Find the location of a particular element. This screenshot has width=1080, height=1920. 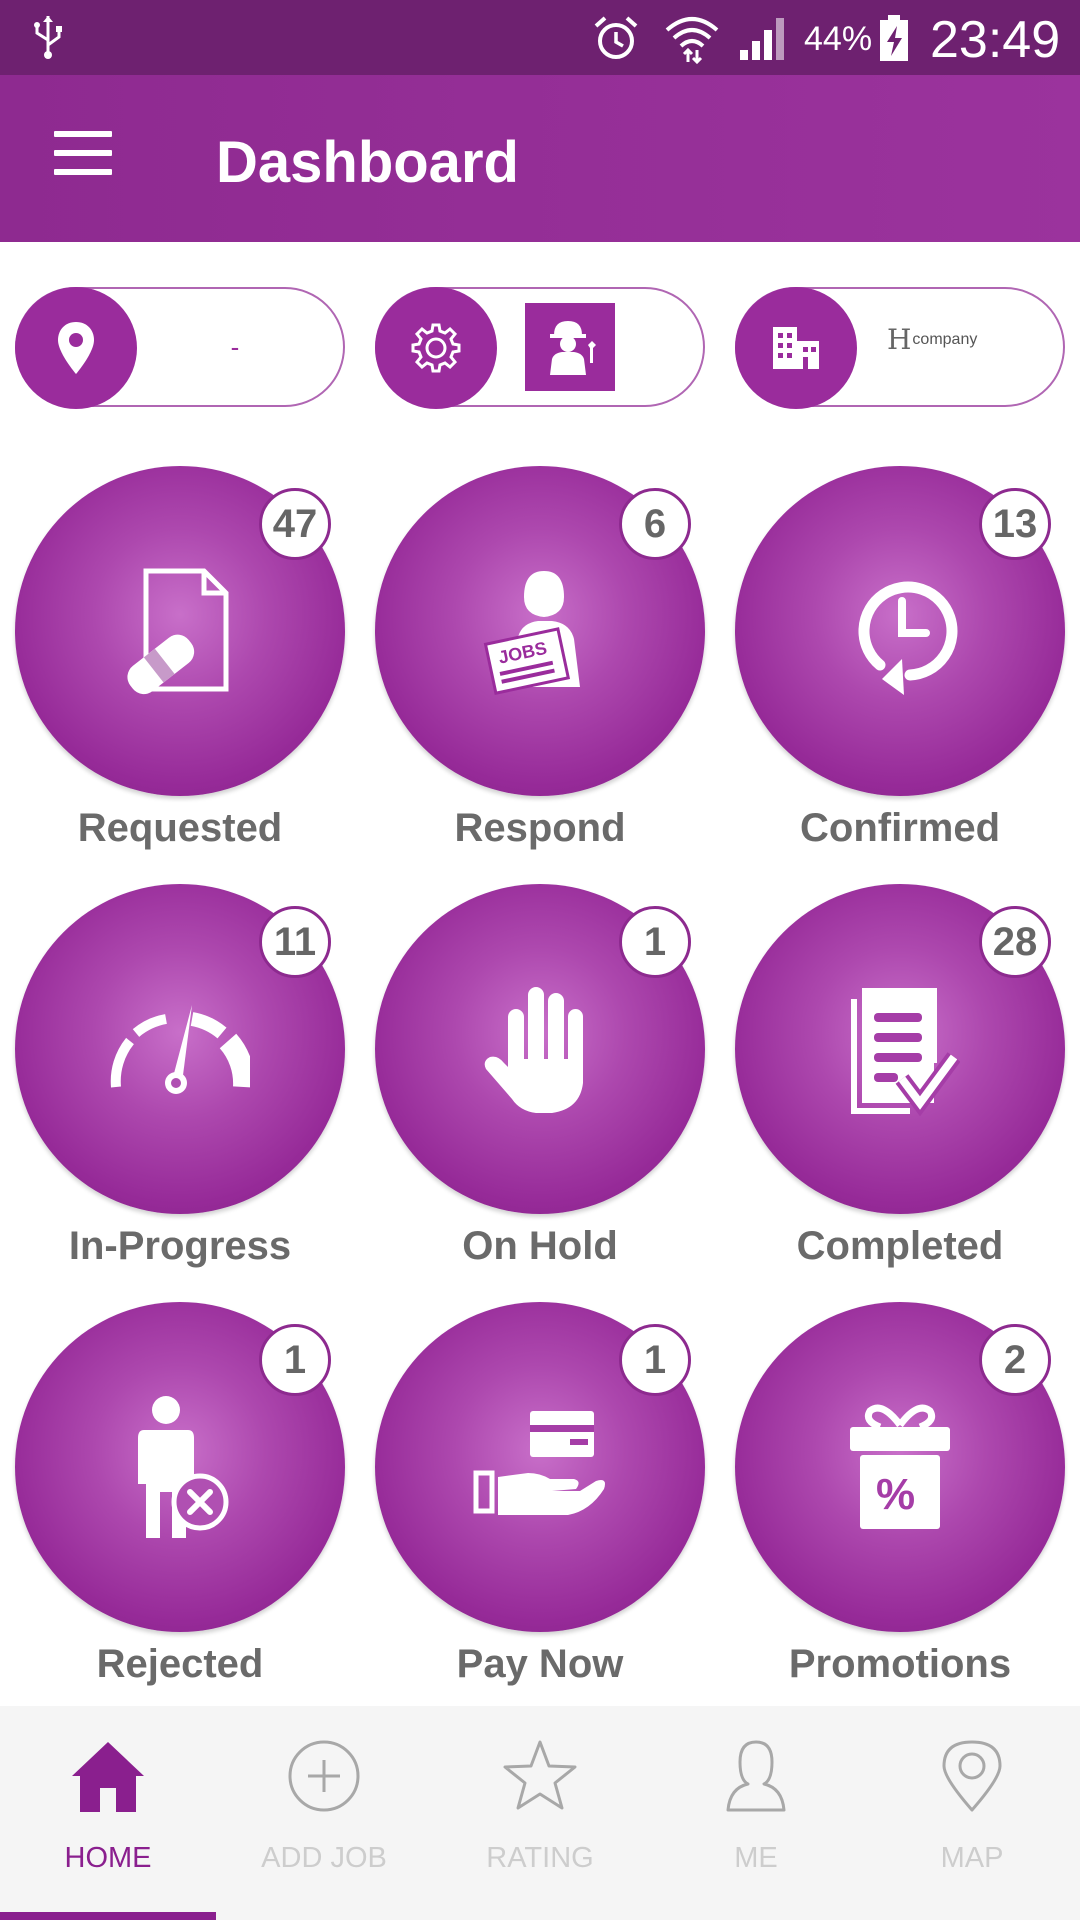

tile-label: In-Progress is located at coordinates (180, 1246).